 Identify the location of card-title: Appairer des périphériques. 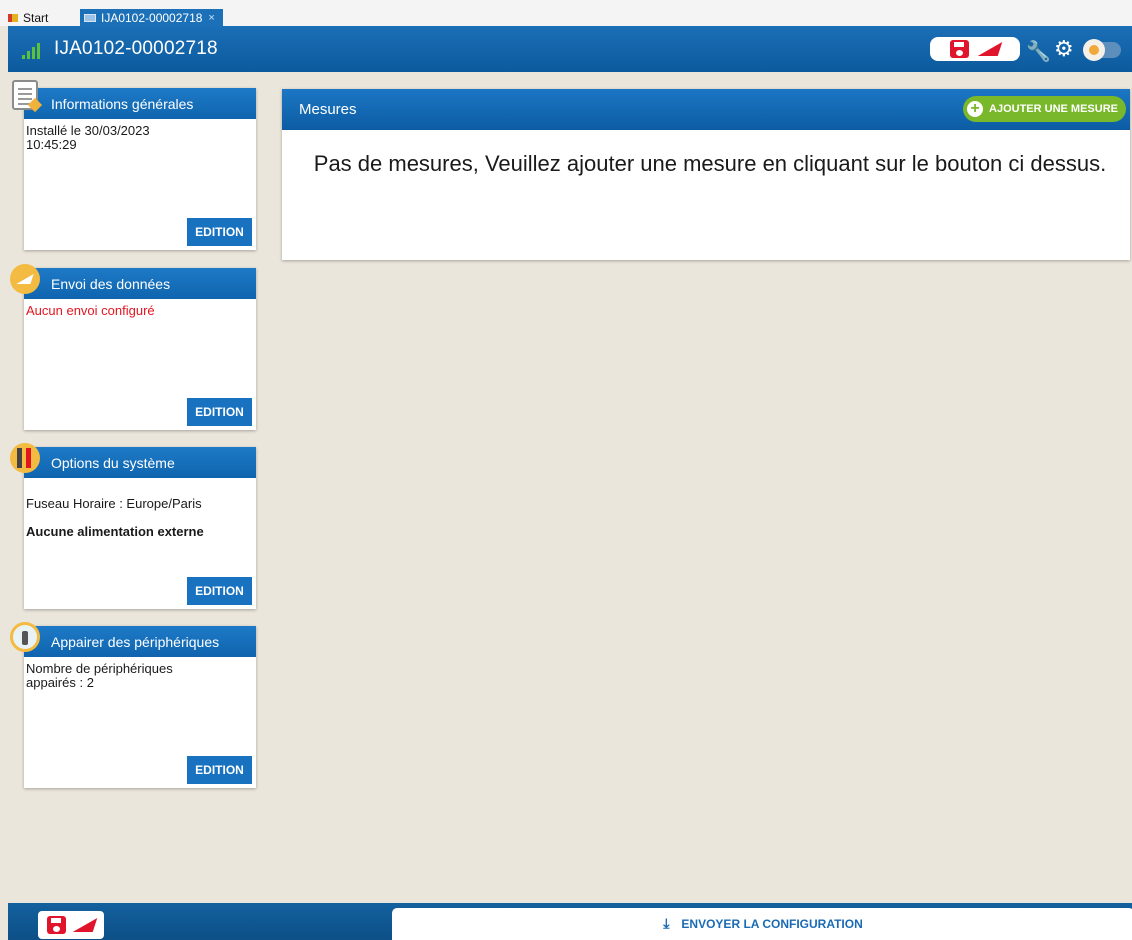
(140, 641).